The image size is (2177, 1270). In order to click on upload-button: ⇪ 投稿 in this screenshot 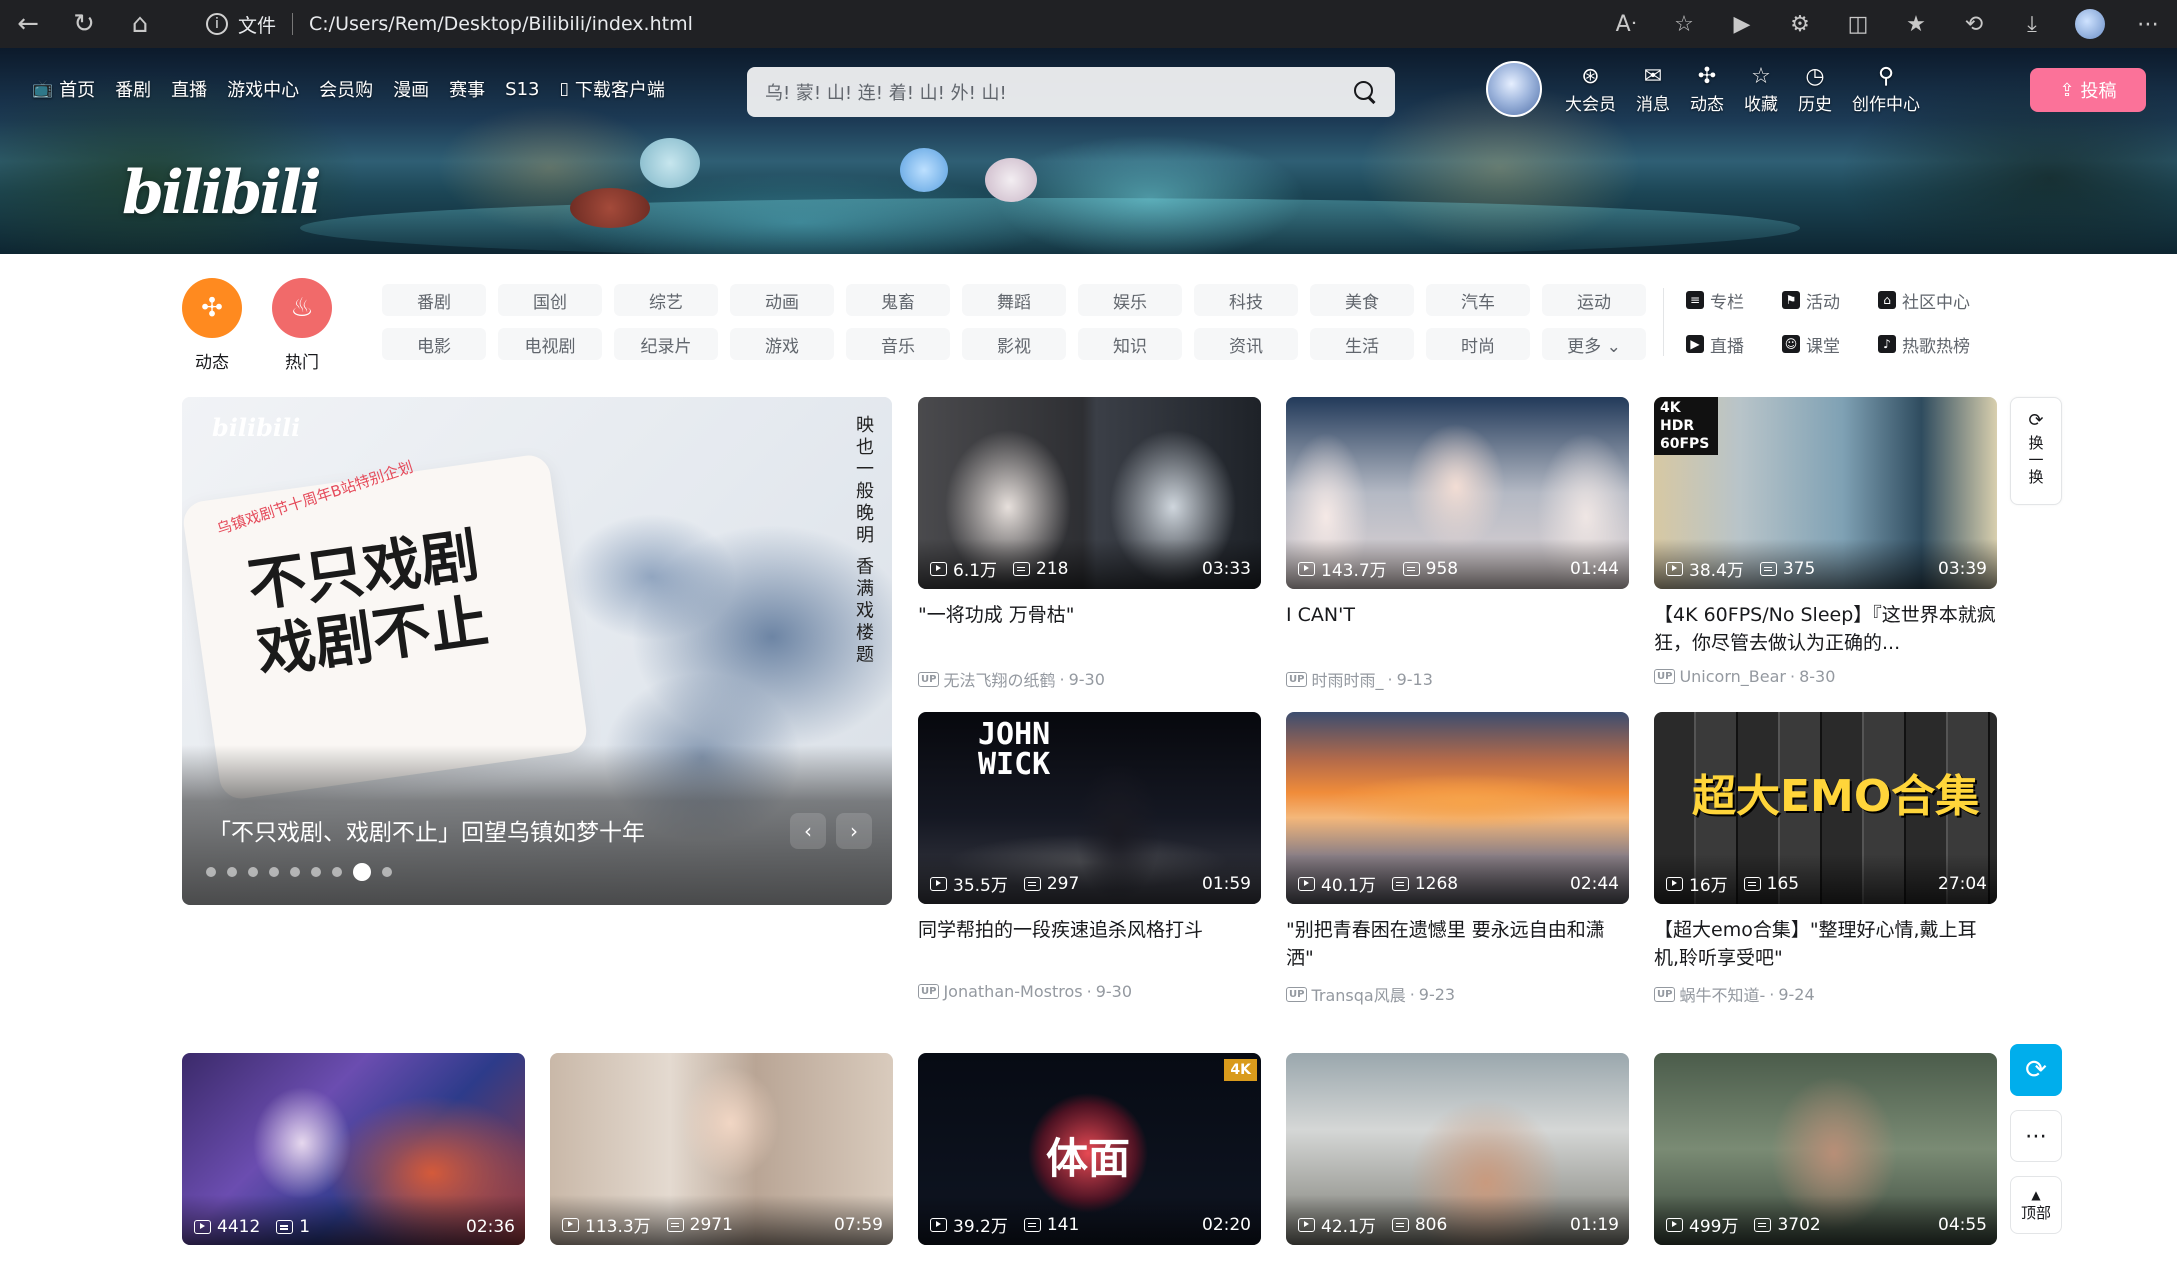, I will do `click(2088, 90)`.